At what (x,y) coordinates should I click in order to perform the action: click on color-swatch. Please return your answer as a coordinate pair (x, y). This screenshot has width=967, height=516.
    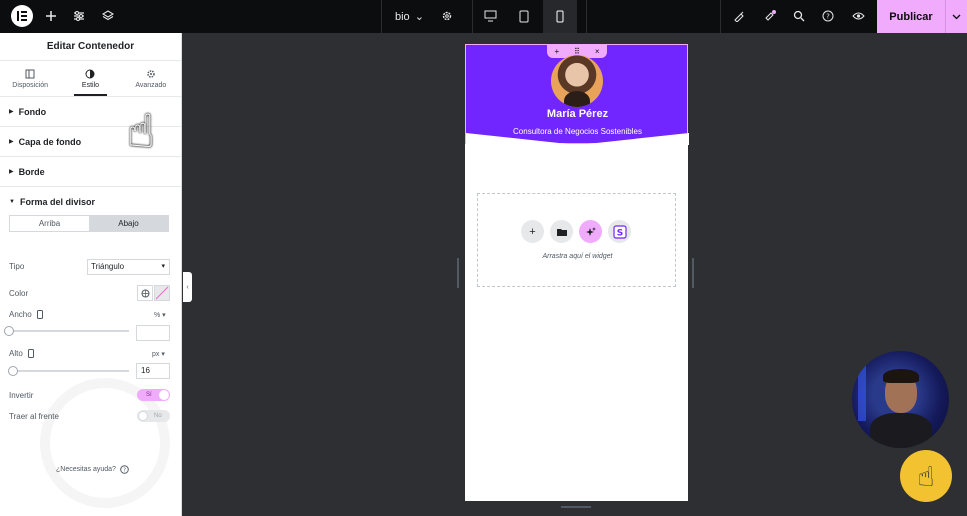
    Looking at the image, I should click on (162, 293).